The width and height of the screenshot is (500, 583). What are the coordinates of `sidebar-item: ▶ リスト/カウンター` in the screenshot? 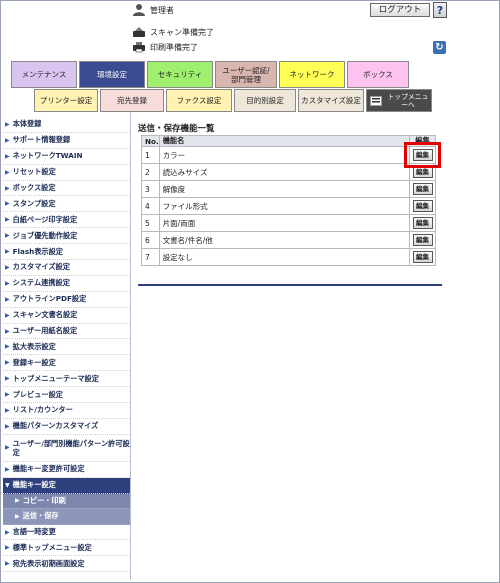 It's located at (66, 411).